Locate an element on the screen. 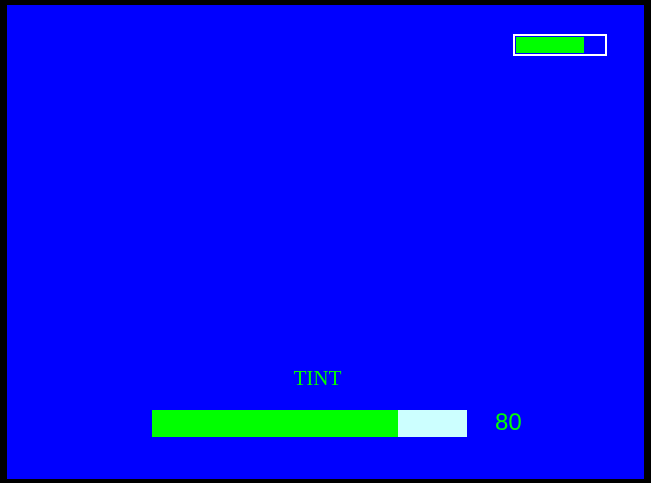 This screenshot has height=483, width=651. battery-icon is located at coordinates (560, 45).